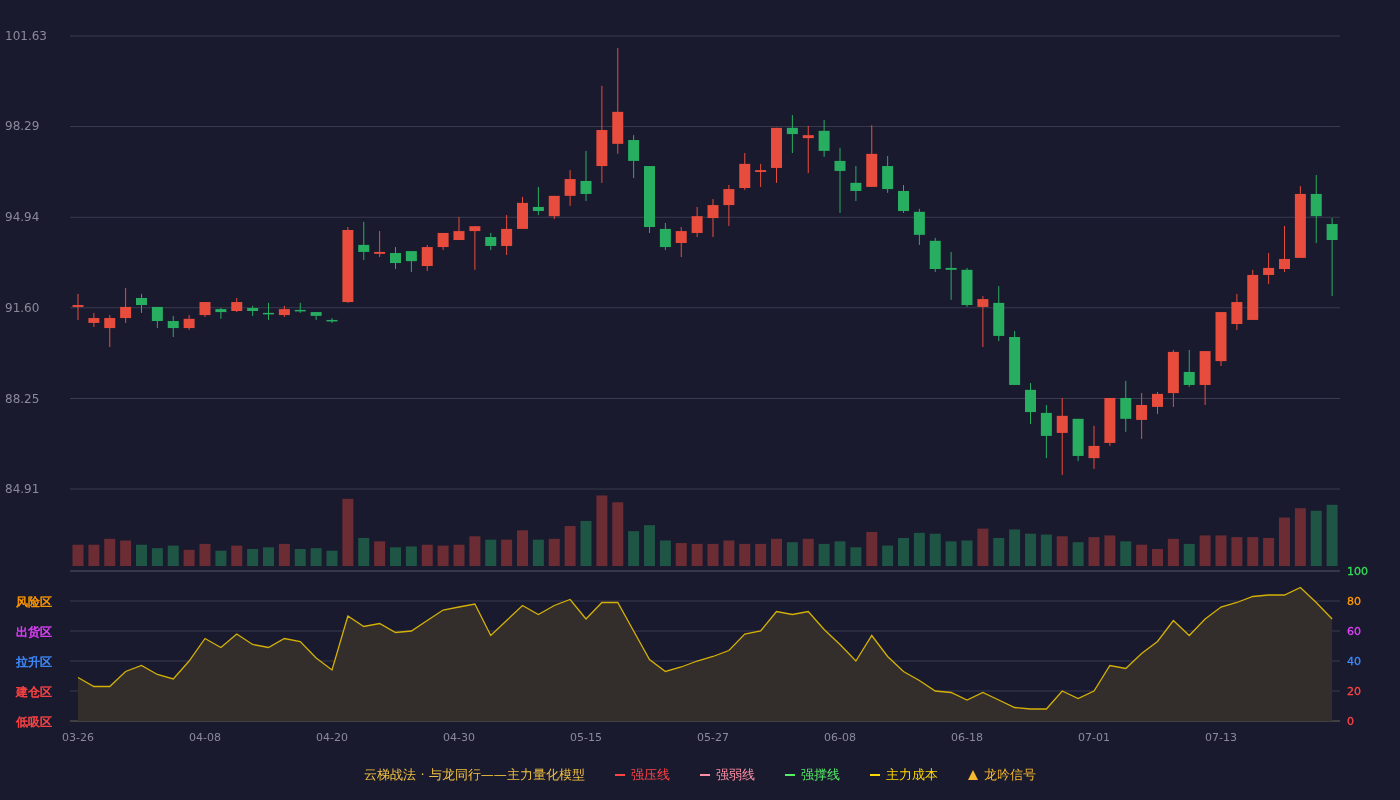 This screenshot has width=1400, height=800. Describe the element at coordinates (1354, 631) in the screenshot. I see `axis-label: 60` at that location.